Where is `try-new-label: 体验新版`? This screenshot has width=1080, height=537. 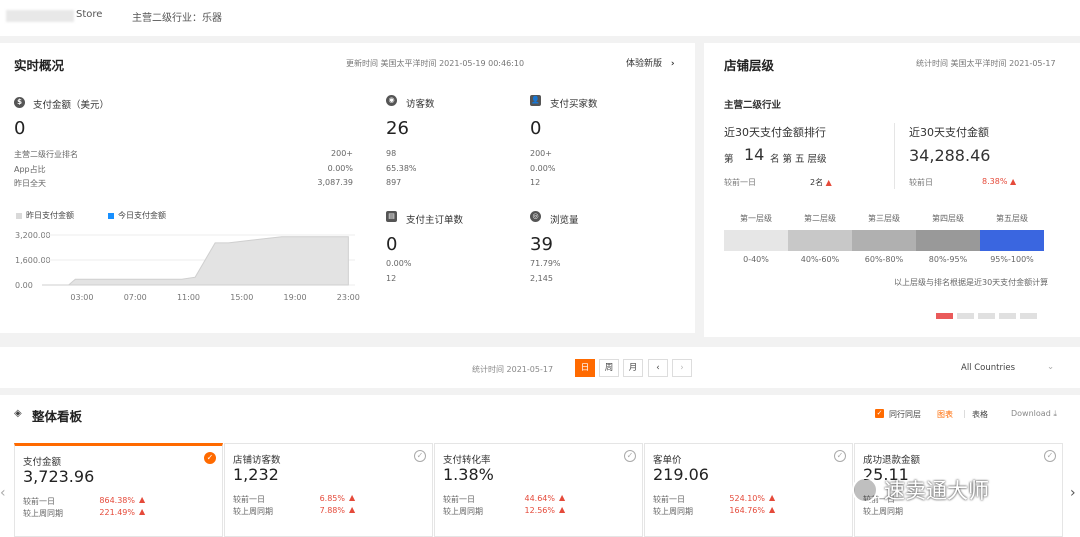 try-new-label: 体验新版 is located at coordinates (644, 64).